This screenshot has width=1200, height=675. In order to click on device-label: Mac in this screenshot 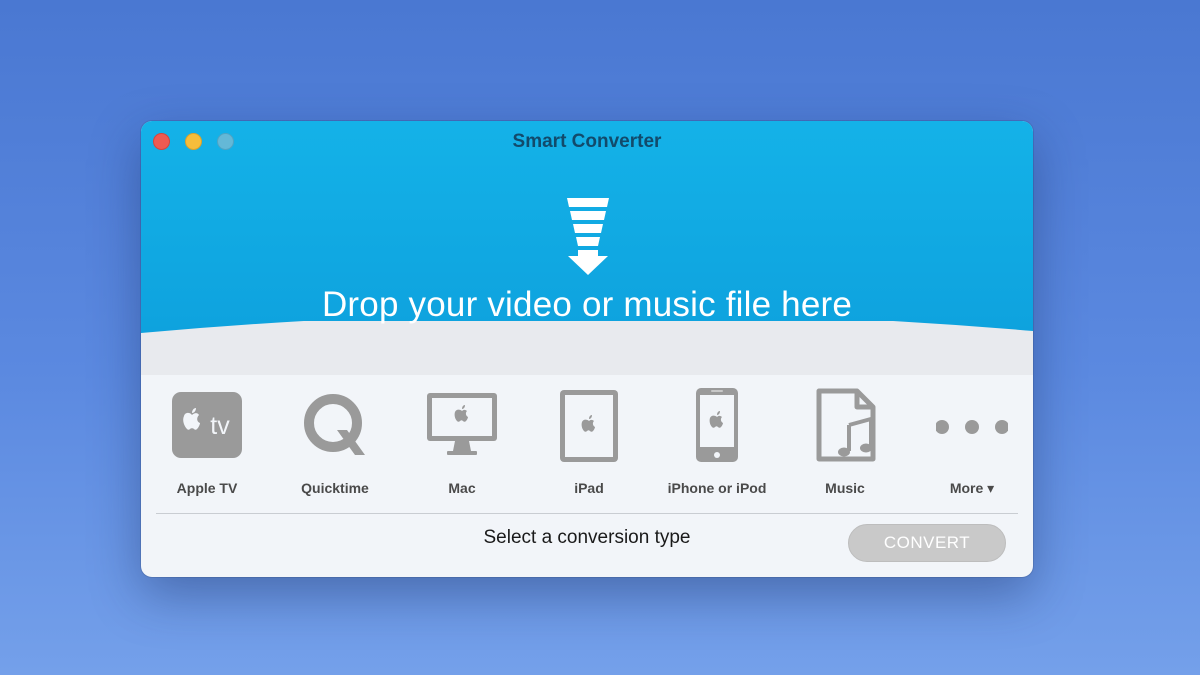, I will do `click(462, 488)`.